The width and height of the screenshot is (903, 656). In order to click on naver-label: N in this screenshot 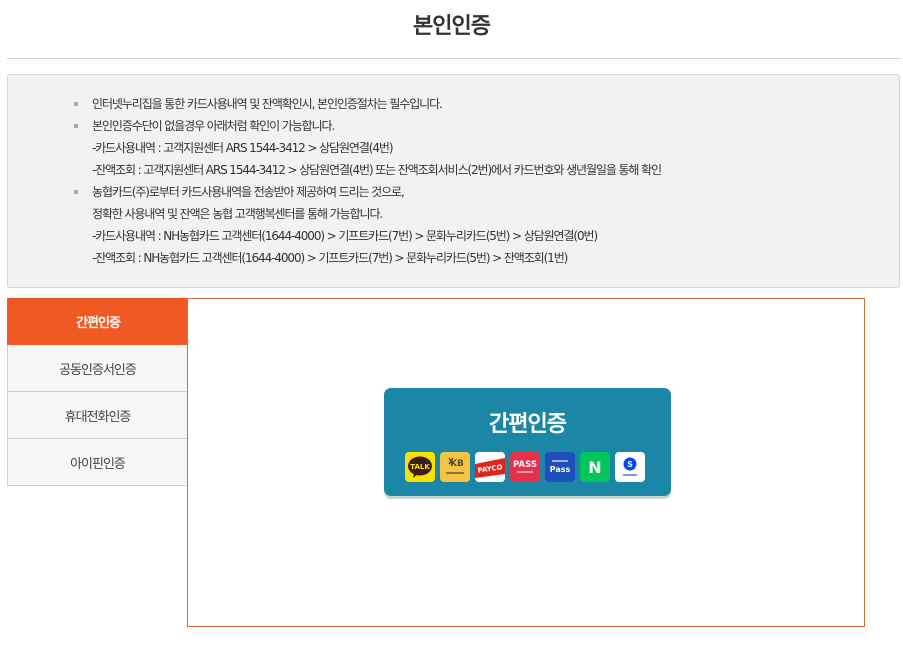, I will do `click(594, 467)`.